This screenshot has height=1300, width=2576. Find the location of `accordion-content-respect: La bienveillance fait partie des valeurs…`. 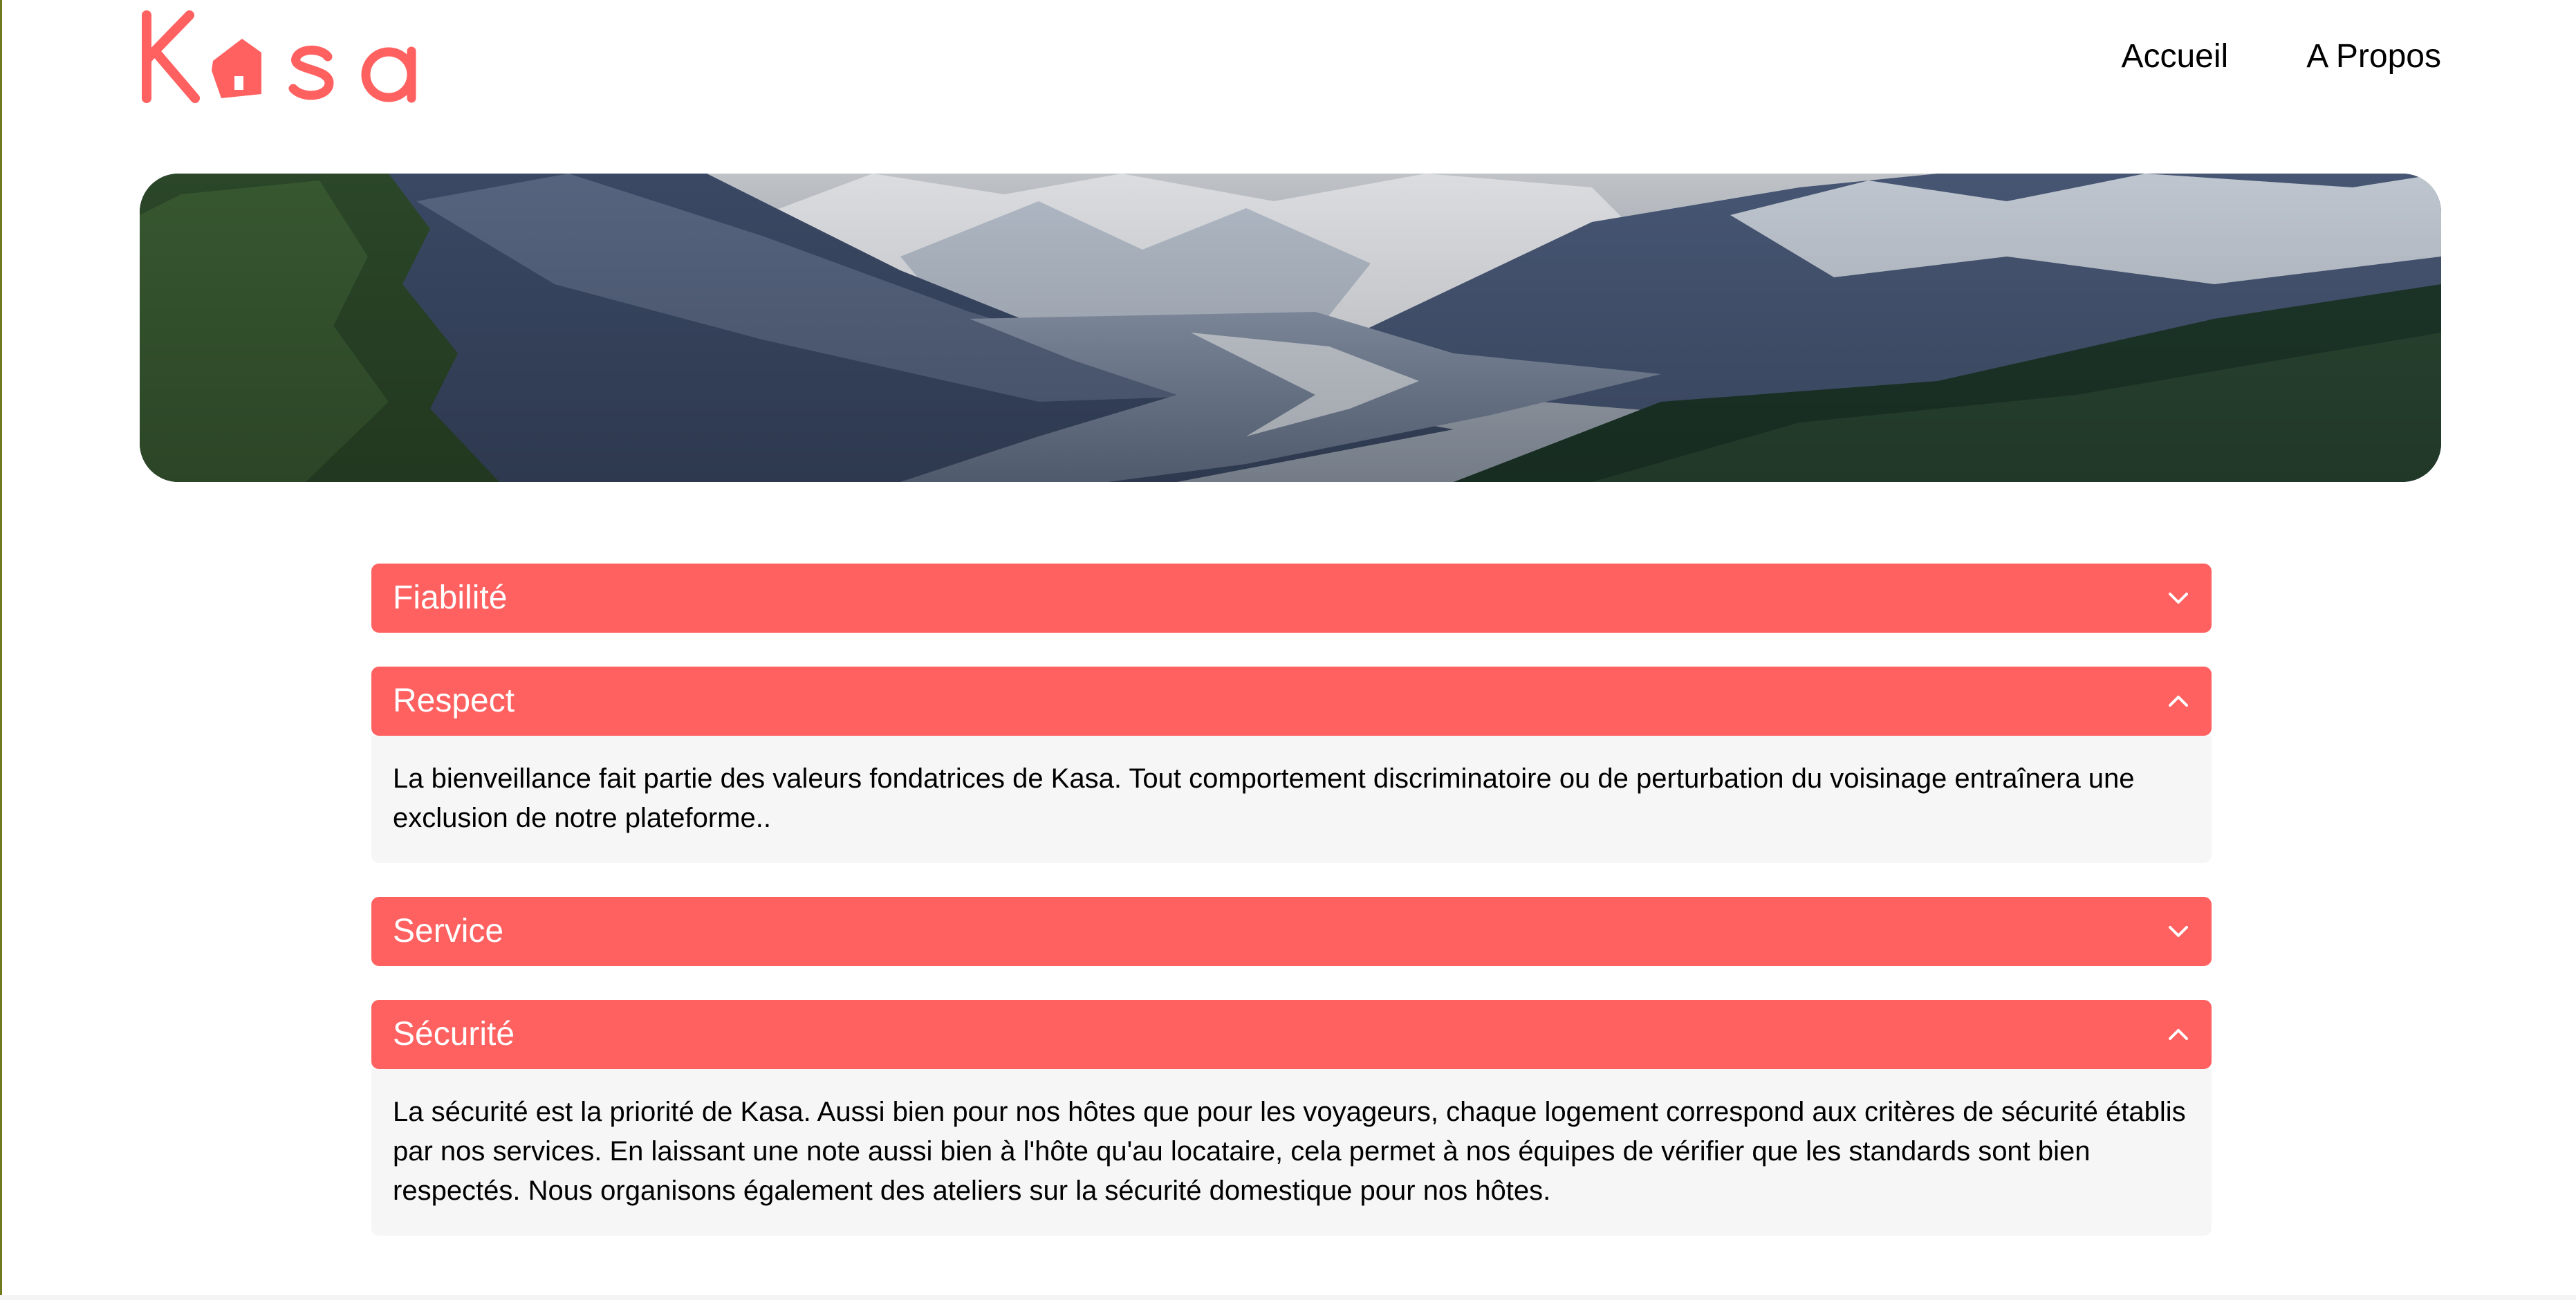

accordion-content-respect: La bienveillance fait partie des valeurs… is located at coordinates (1292, 800).